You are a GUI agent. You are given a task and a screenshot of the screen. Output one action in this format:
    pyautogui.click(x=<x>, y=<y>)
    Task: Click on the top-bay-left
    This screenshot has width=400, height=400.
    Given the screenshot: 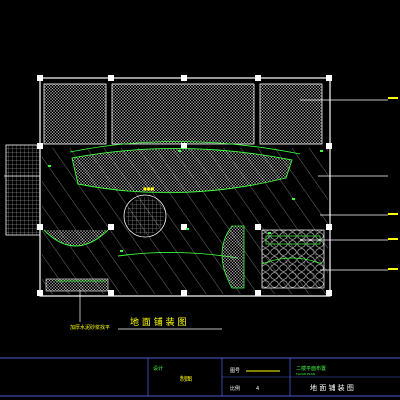 What is the action you would take?
    pyautogui.click(x=75, y=114)
    